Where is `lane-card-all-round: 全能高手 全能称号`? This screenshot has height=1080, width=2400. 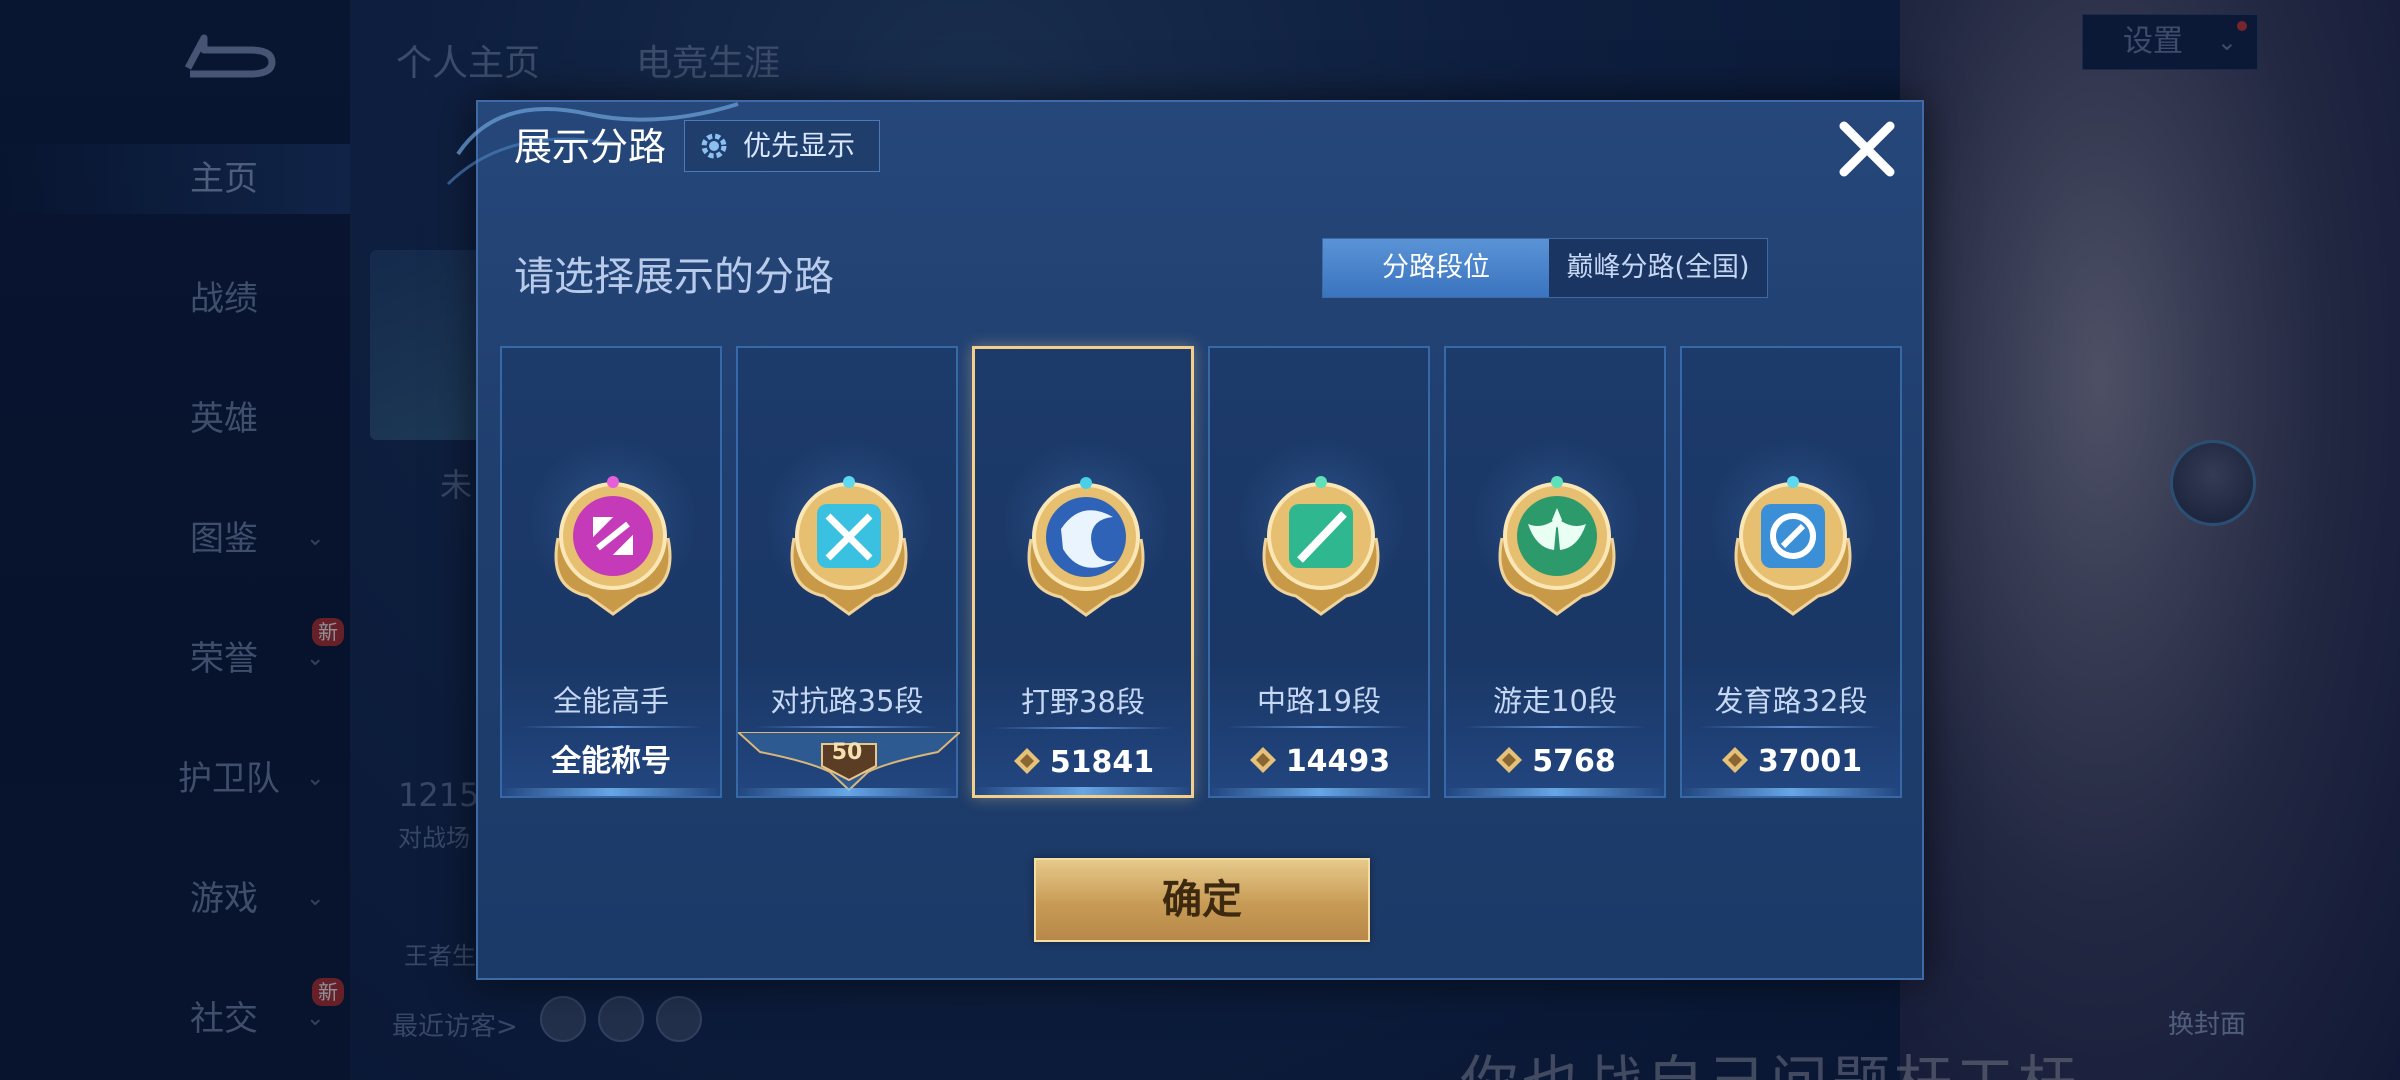 lane-card-all-round: 全能高手 全能称号 is located at coordinates (611, 572).